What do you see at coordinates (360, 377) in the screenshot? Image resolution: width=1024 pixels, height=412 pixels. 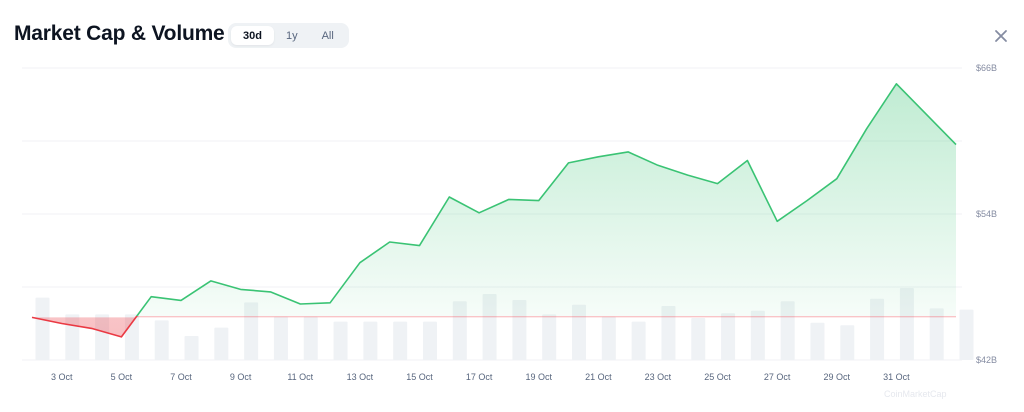 I see `x-tick-label: 13 Oct` at bounding box center [360, 377].